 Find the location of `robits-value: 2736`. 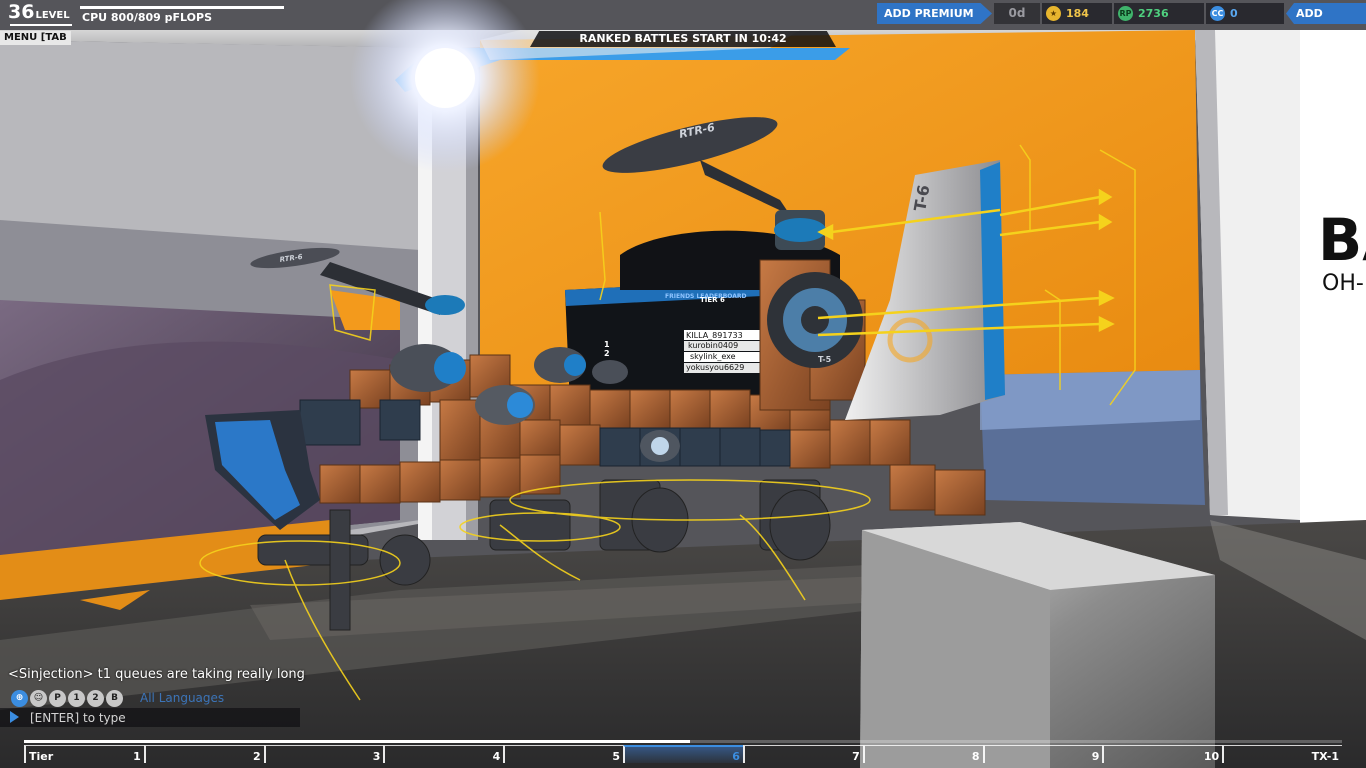

robits-value: 2736 is located at coordinates (1153, 13).